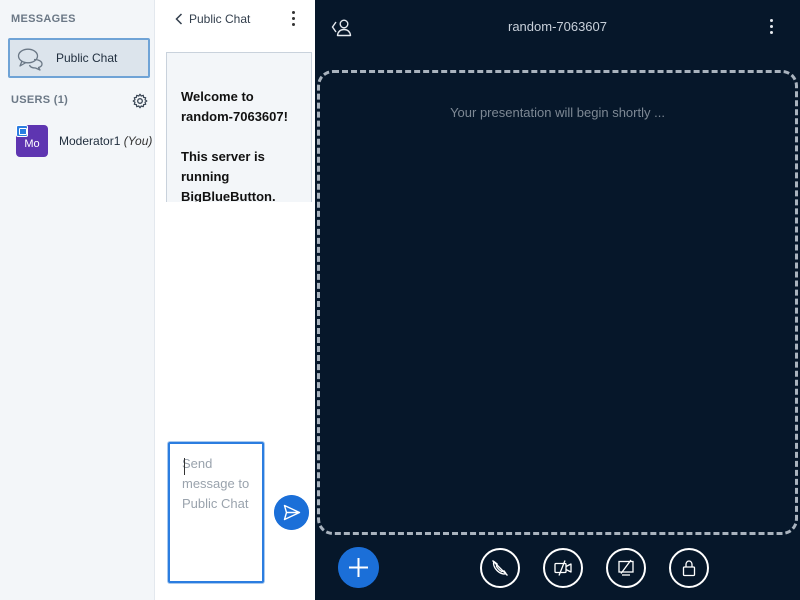  I want to click on camera-off-icon, so click(563, 568).